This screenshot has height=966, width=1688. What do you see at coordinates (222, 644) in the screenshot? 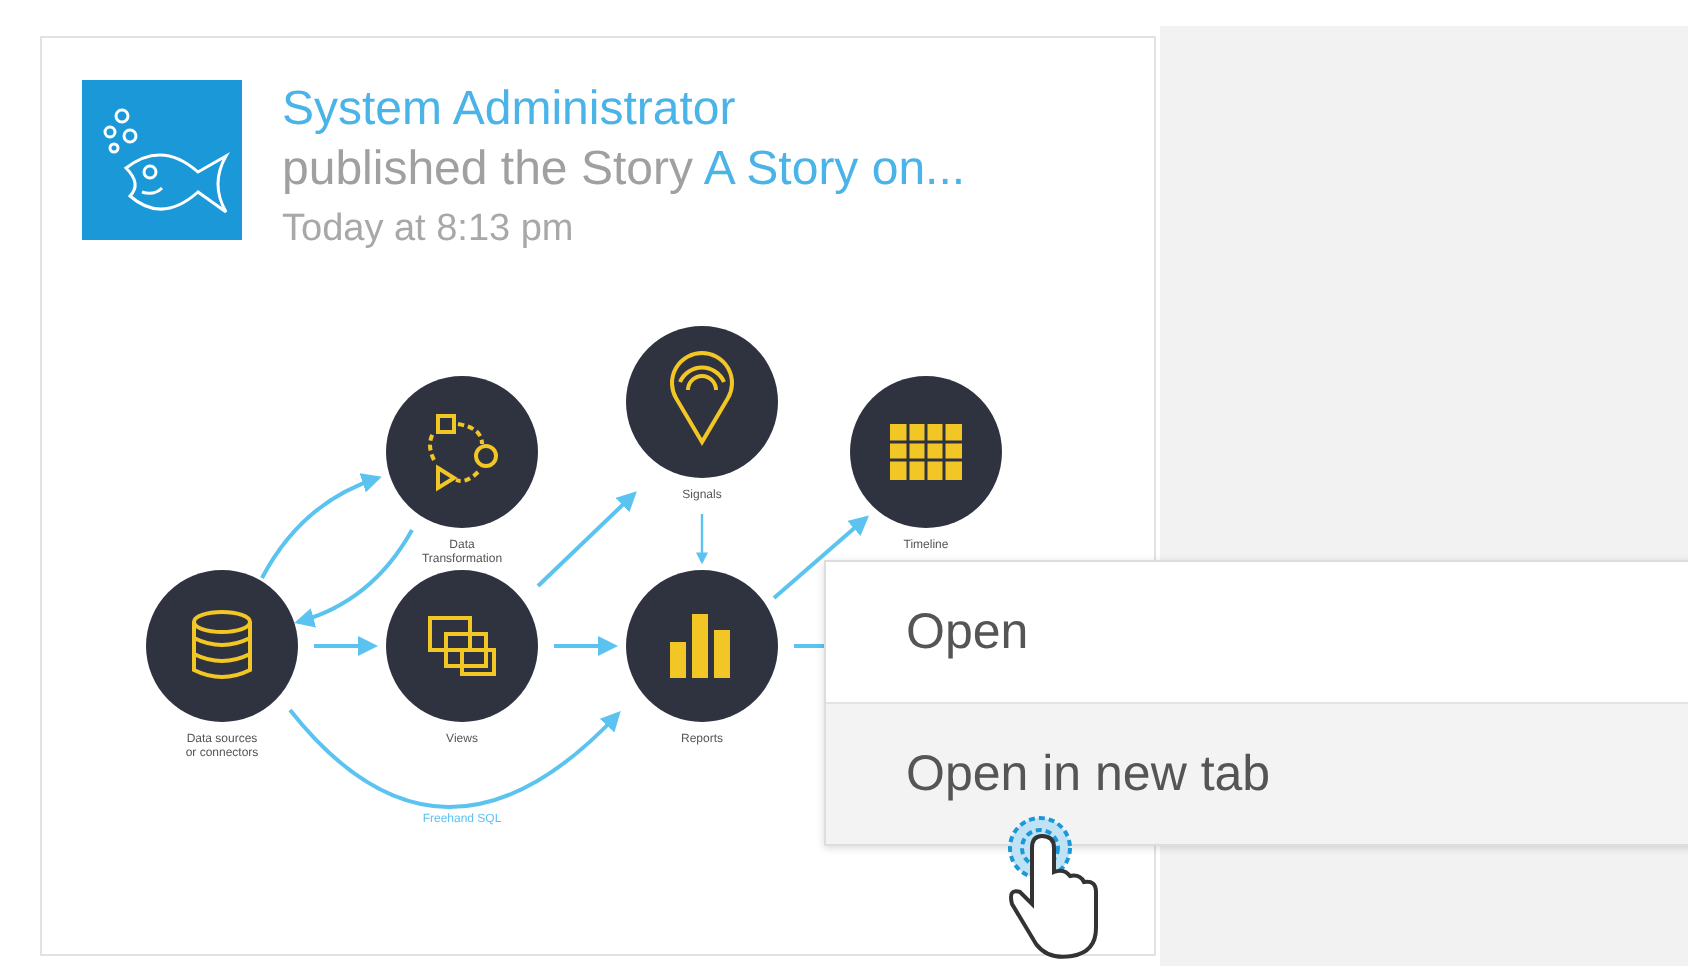
I see `database-icon` at bounding box center [222, 644].